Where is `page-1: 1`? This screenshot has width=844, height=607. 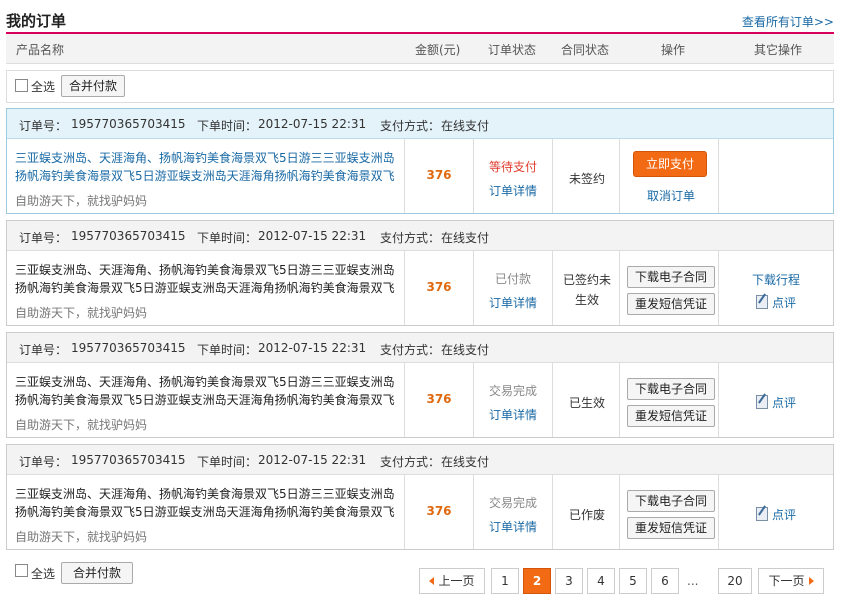 page-1: 1 is located at coordinates (505, 581).